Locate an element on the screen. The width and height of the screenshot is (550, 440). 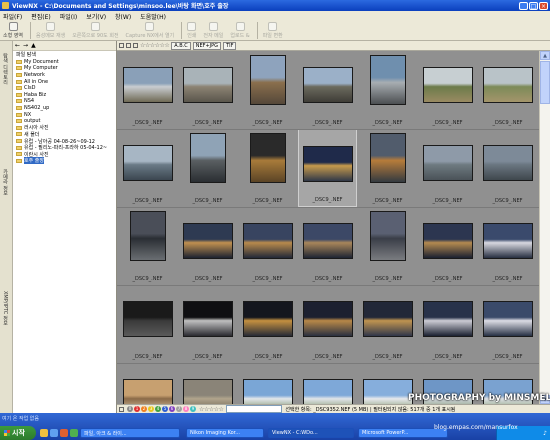
menu-item: 파일(I) is located at coordinates (69, 16).